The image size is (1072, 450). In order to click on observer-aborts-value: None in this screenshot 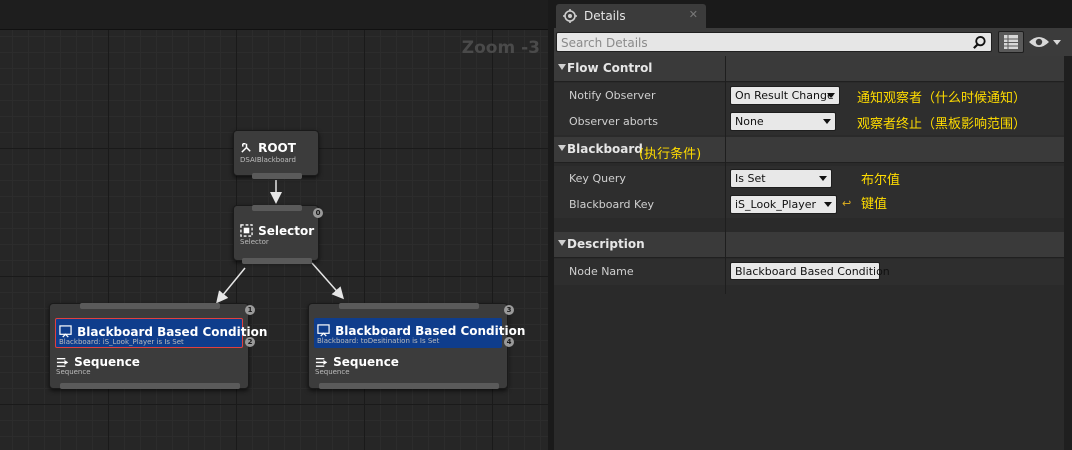, I will do `click(749, 121)`.